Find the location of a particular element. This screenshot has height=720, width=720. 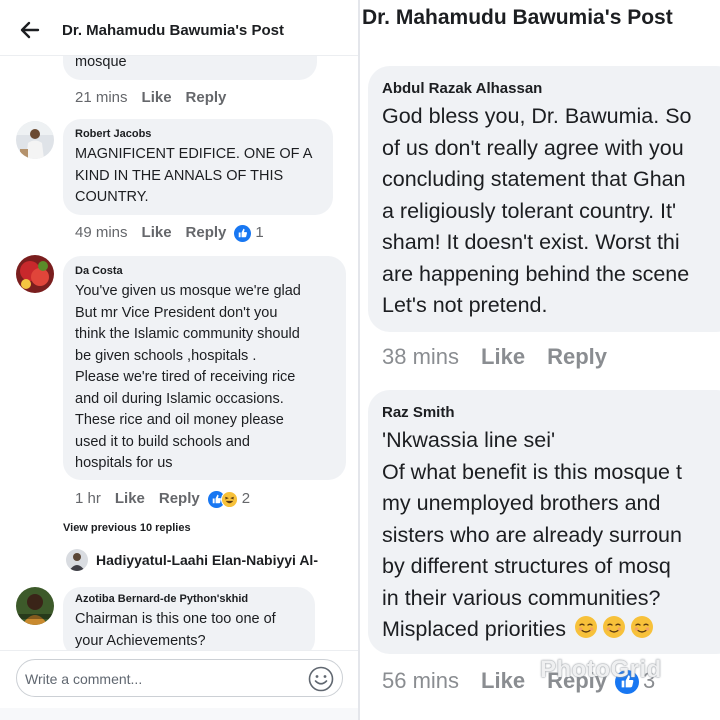

comment-time: 1 hr is located at coordinates (88, 498).